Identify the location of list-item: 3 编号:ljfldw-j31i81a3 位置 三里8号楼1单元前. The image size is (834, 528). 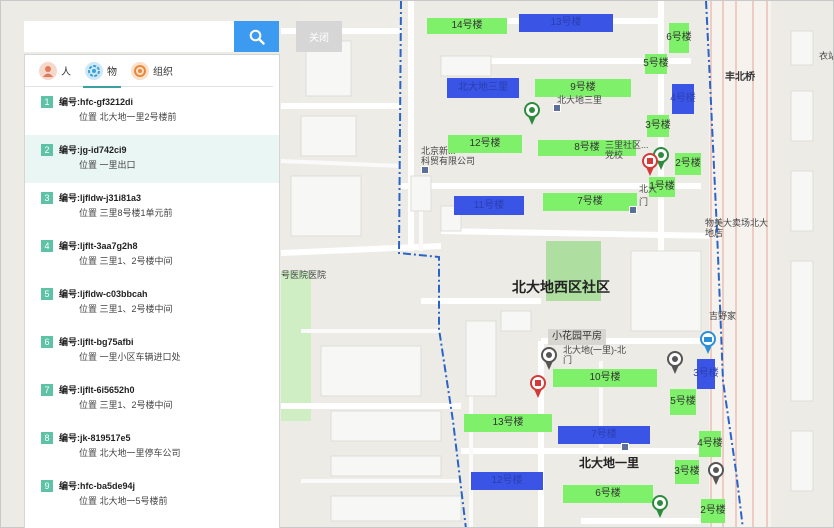
(152, 207).